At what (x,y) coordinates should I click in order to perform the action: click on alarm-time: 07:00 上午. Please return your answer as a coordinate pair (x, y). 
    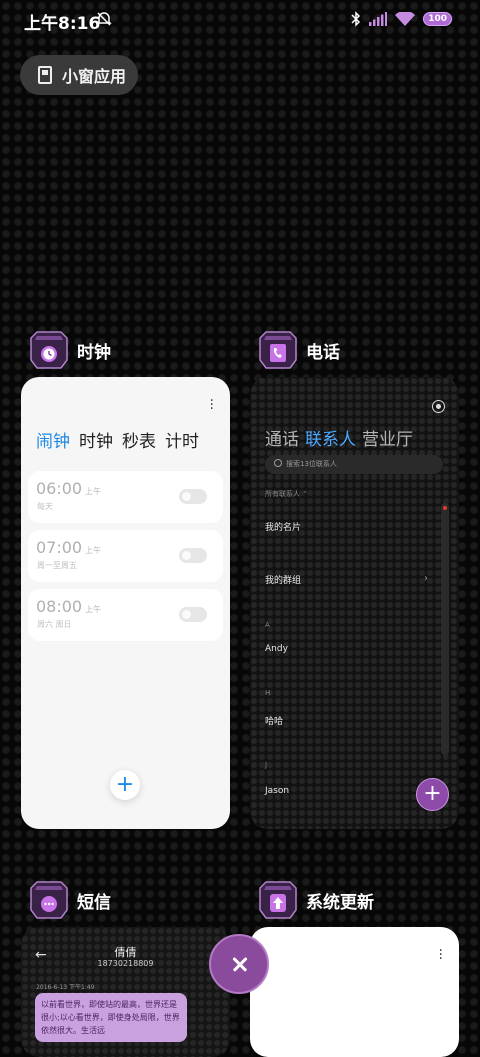
    Looking at the image, I should click on (68, 547).